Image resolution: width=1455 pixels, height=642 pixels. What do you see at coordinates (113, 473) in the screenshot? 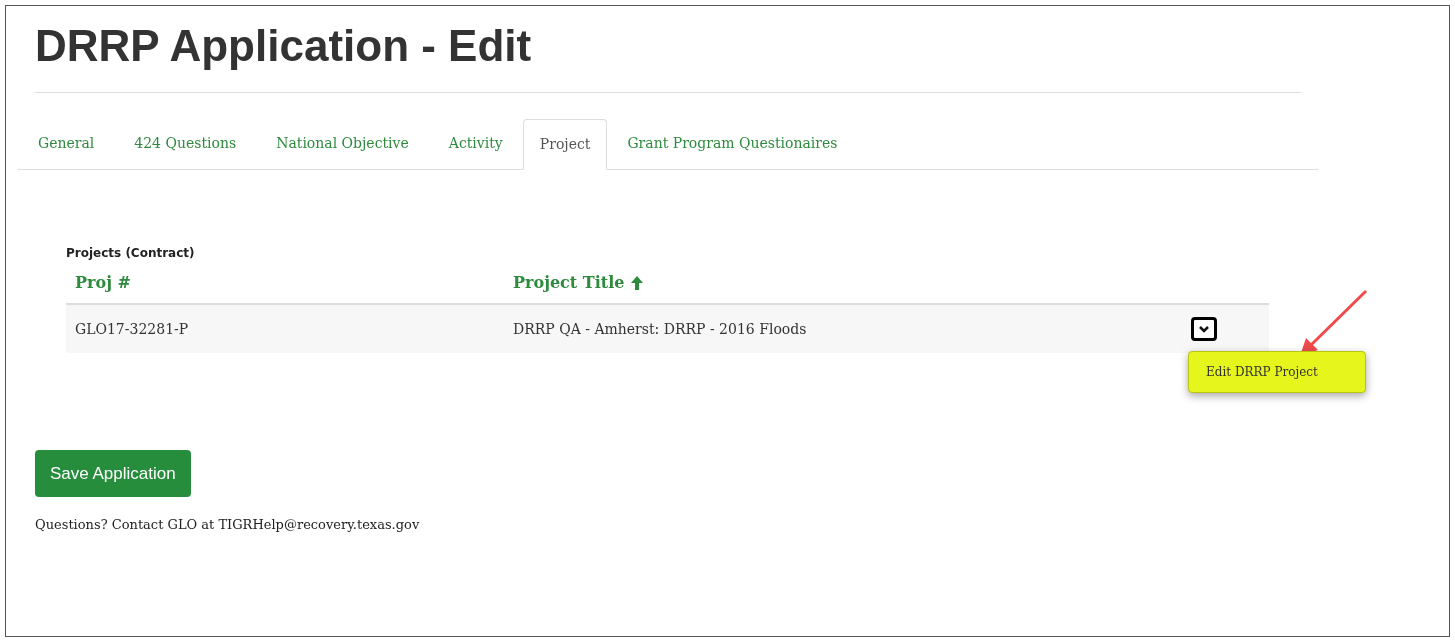
I see `save-application-button: Save Application` at bounding box center [113, 473].